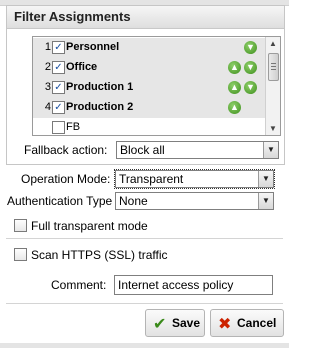 This screenshot has height=348, width=320. Describe the element at coordinates (142, 150) in the screenshot. I see `fallback-action-value: Block all` at that location.